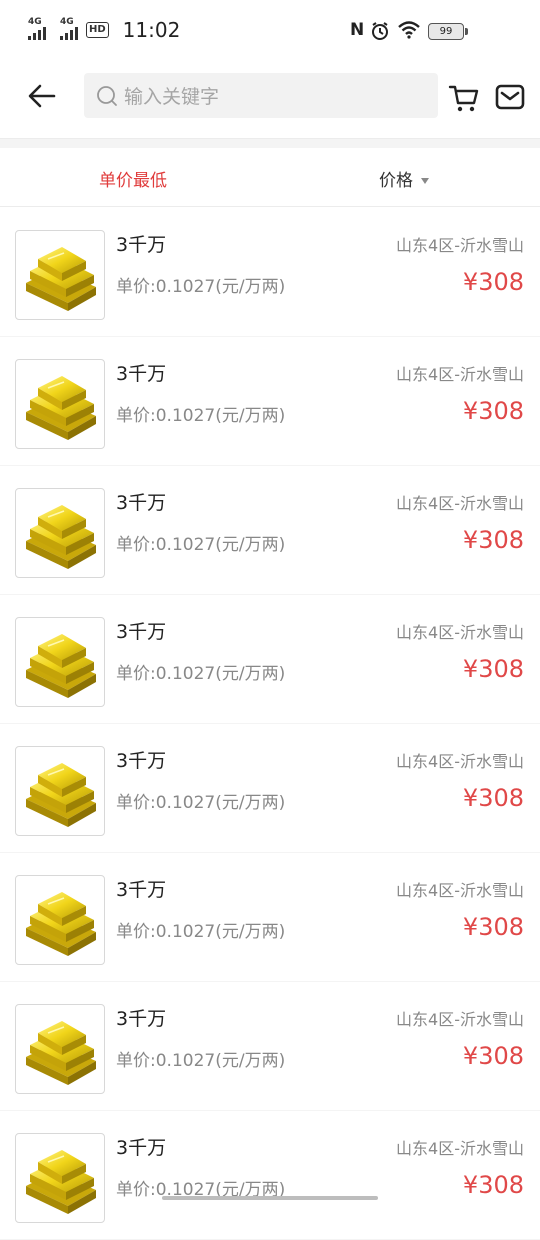 This screenshot has height=1240, width=540. I want to click on search-box, so click(261, 96).